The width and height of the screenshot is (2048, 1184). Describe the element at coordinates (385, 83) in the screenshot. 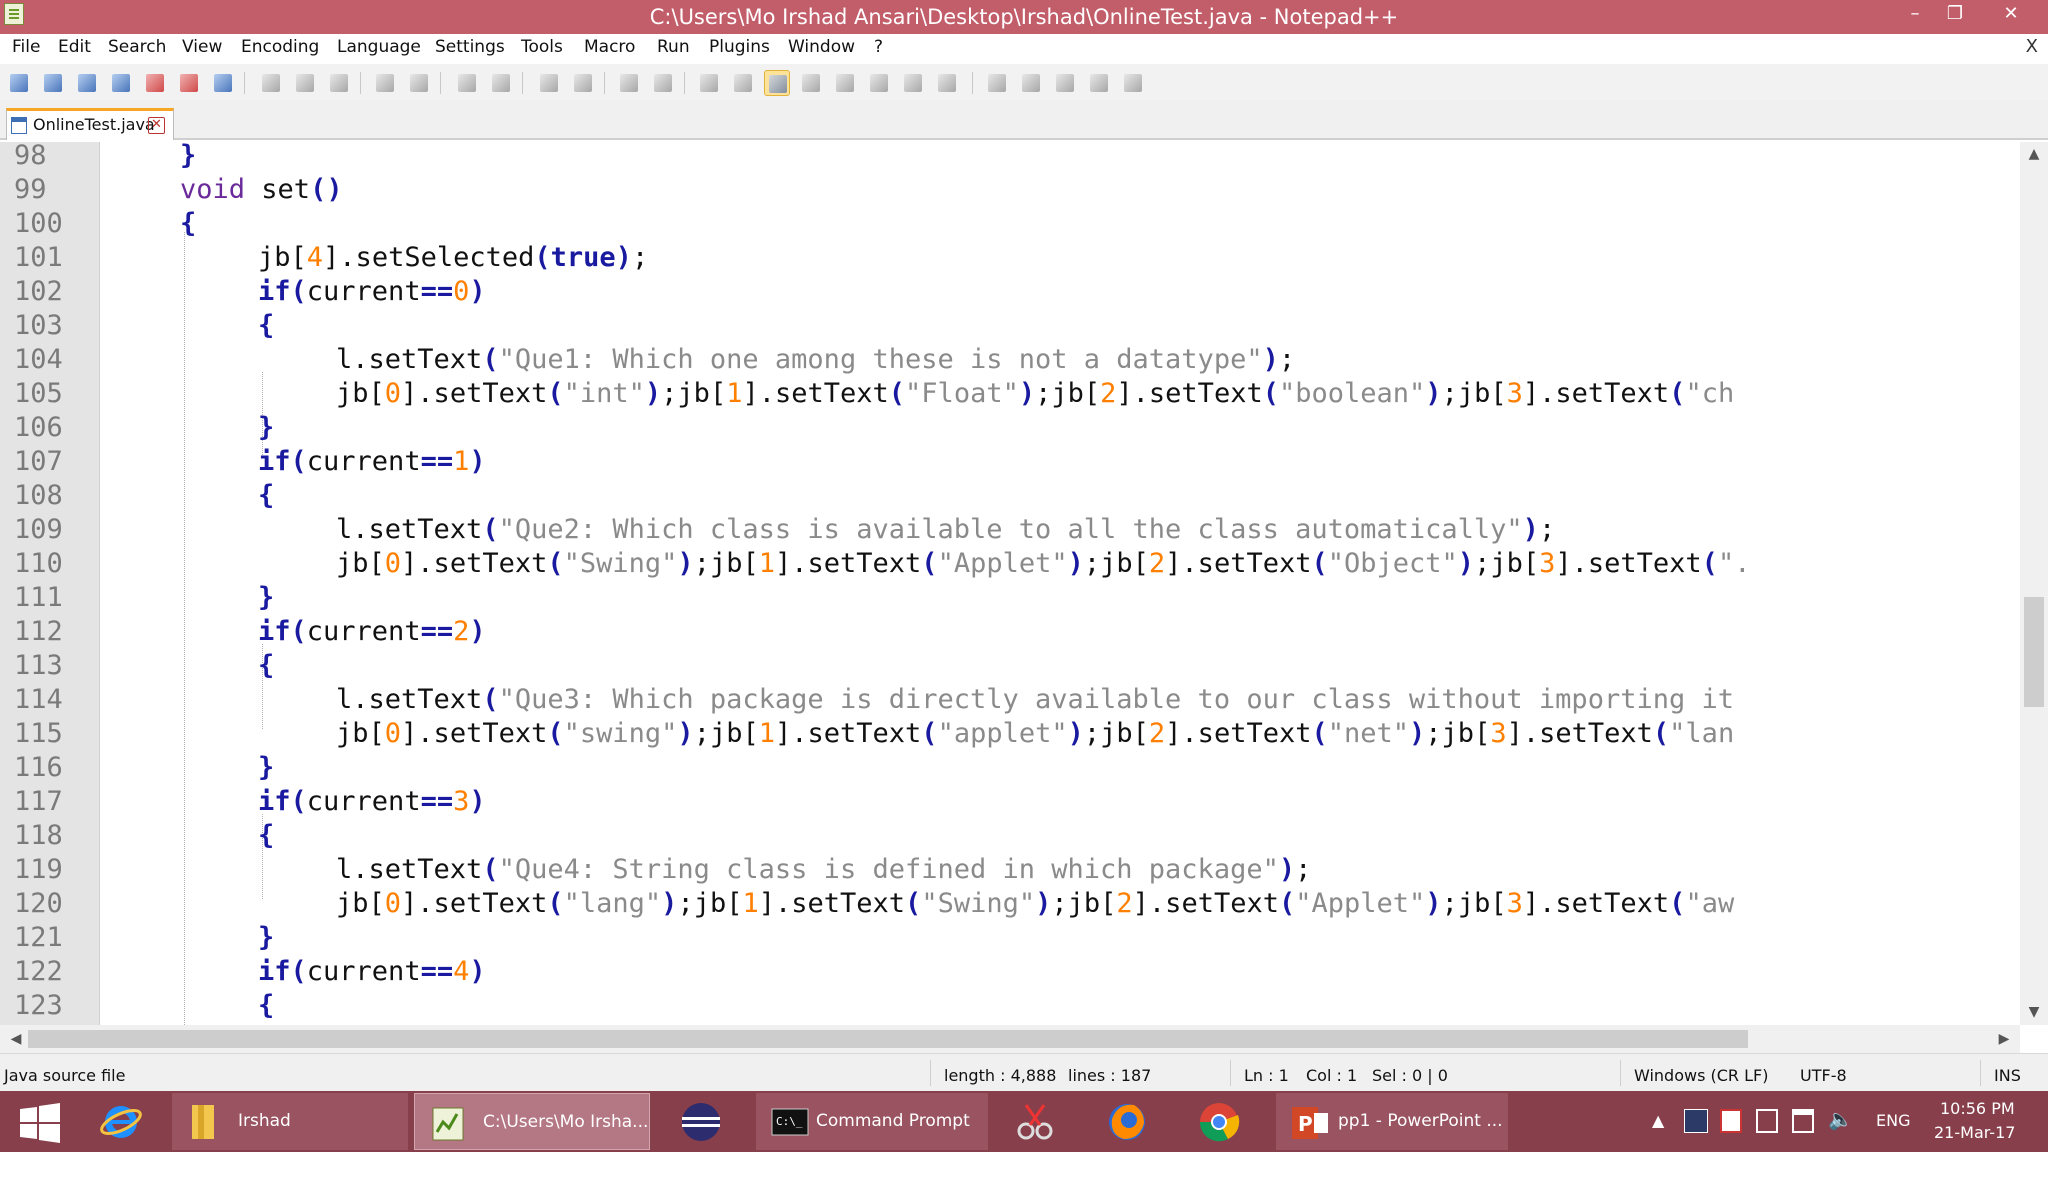

I see `undo-icon` at that location.